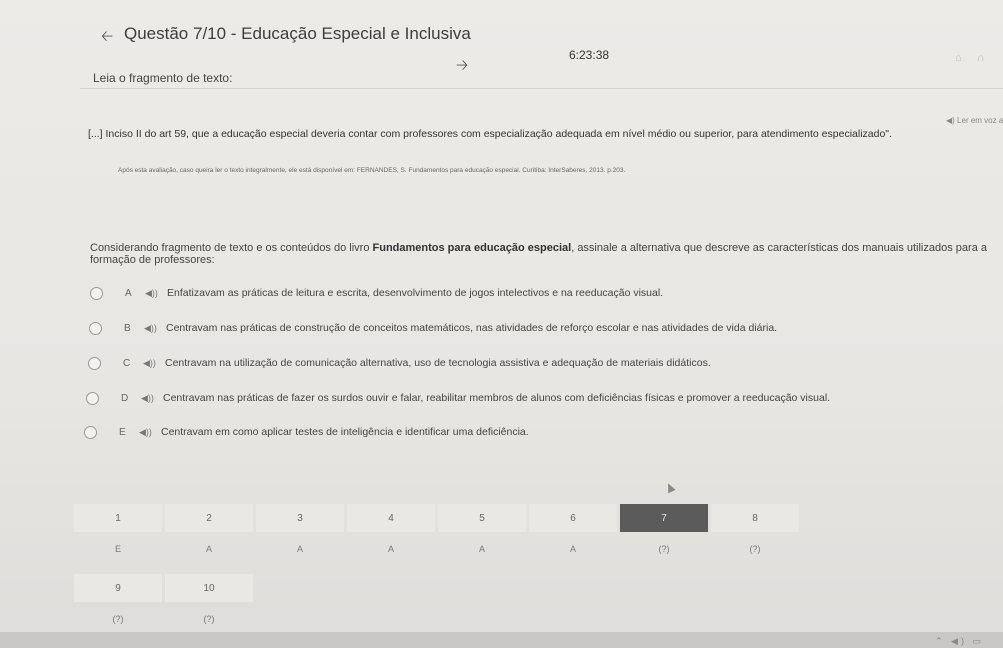 Image resolution: width=1003 pixels, height=648 pixels. I want to click on read-label: Leia o fragmento de texto:, so click(163, 78).